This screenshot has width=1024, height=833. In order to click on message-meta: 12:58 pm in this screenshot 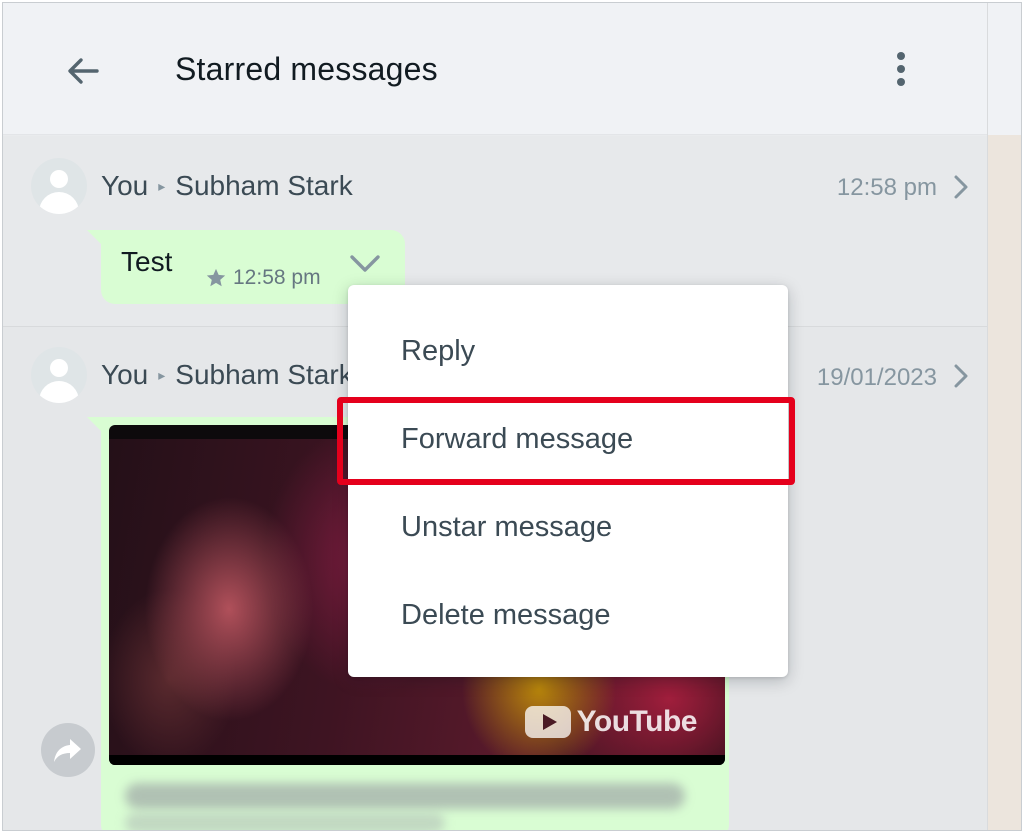, I will do `click(265, 278)`.